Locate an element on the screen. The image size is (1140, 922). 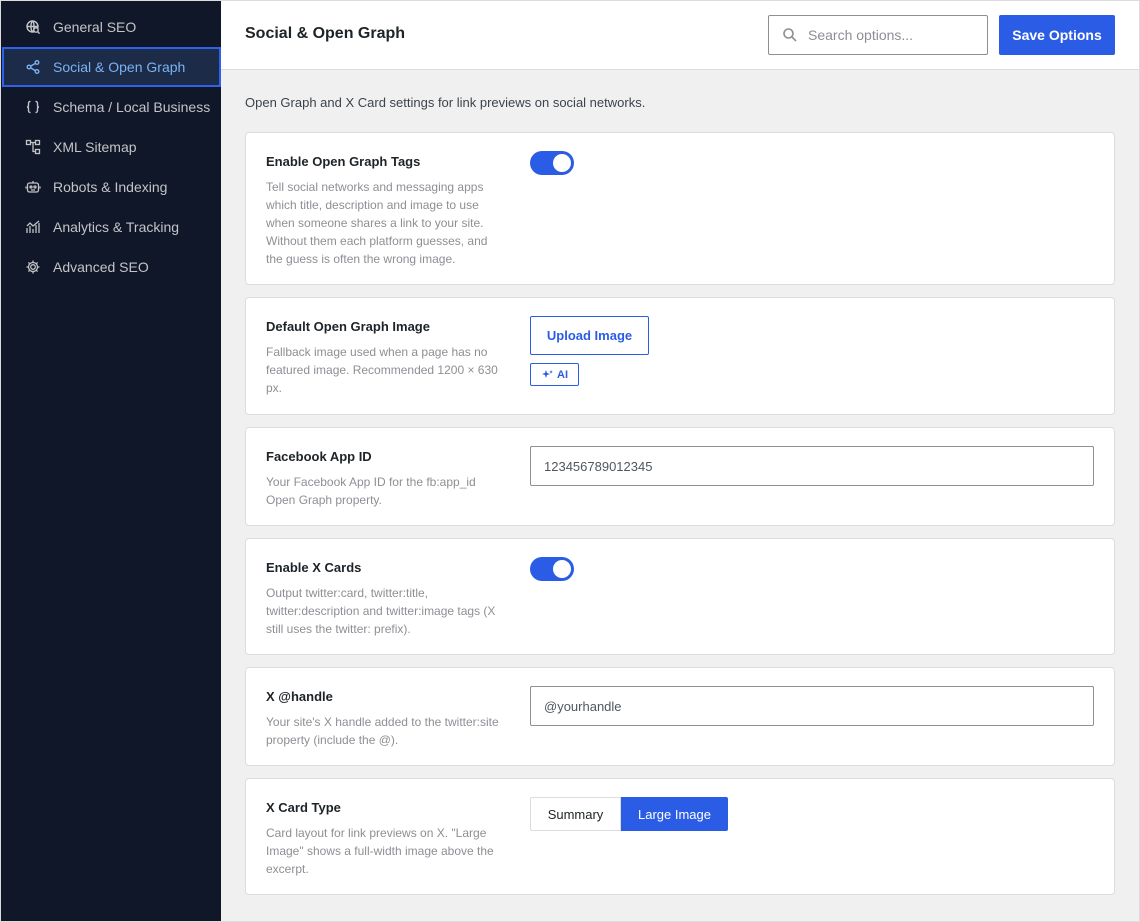
setting-title: X Card Type is located at coordinates (303, 807).